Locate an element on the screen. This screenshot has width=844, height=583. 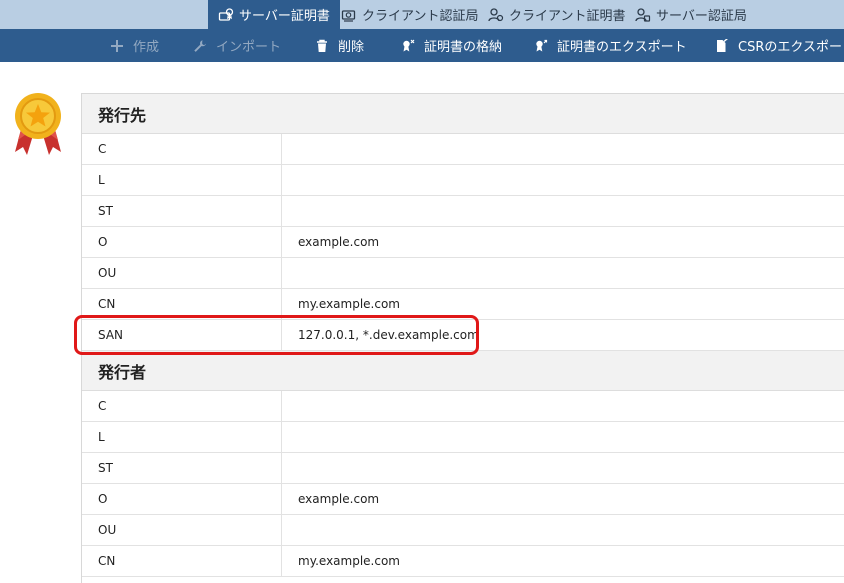
file-export-icon is located at coordinates (722, 45).